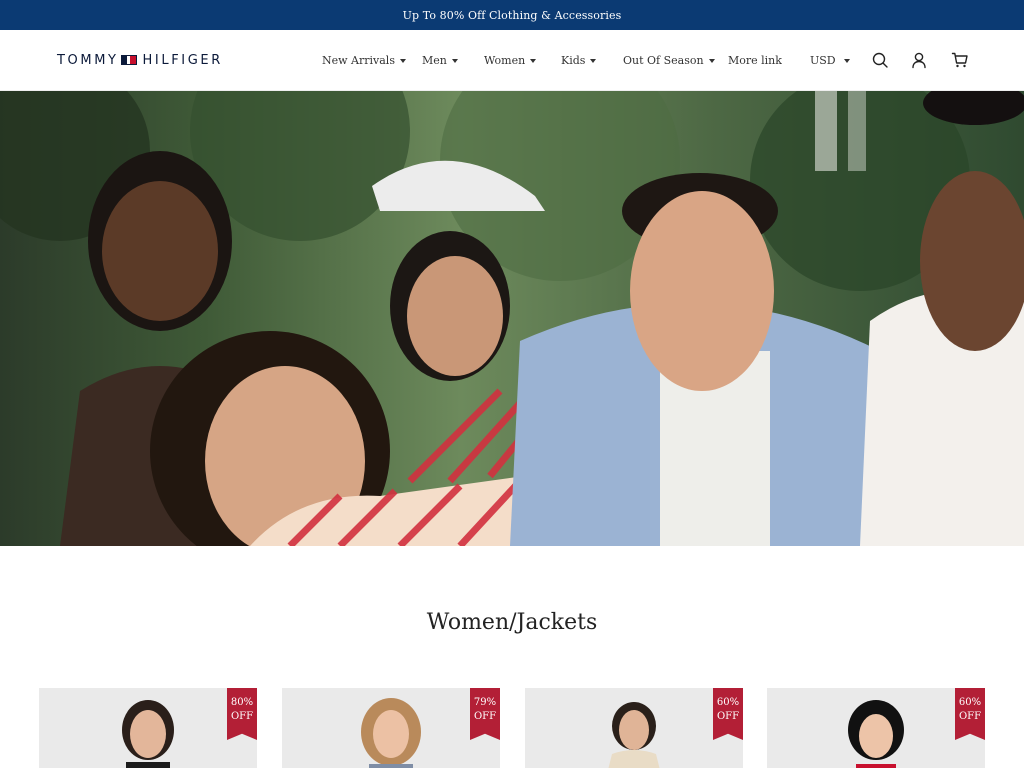 The image size is (1024, 768). I want to click on account-icon, so click(919, 60).